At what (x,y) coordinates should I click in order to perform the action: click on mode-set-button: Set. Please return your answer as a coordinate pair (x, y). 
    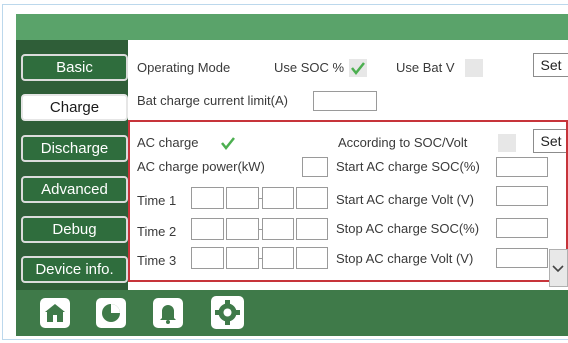
    Looking at the image, I should click on (550, 65).